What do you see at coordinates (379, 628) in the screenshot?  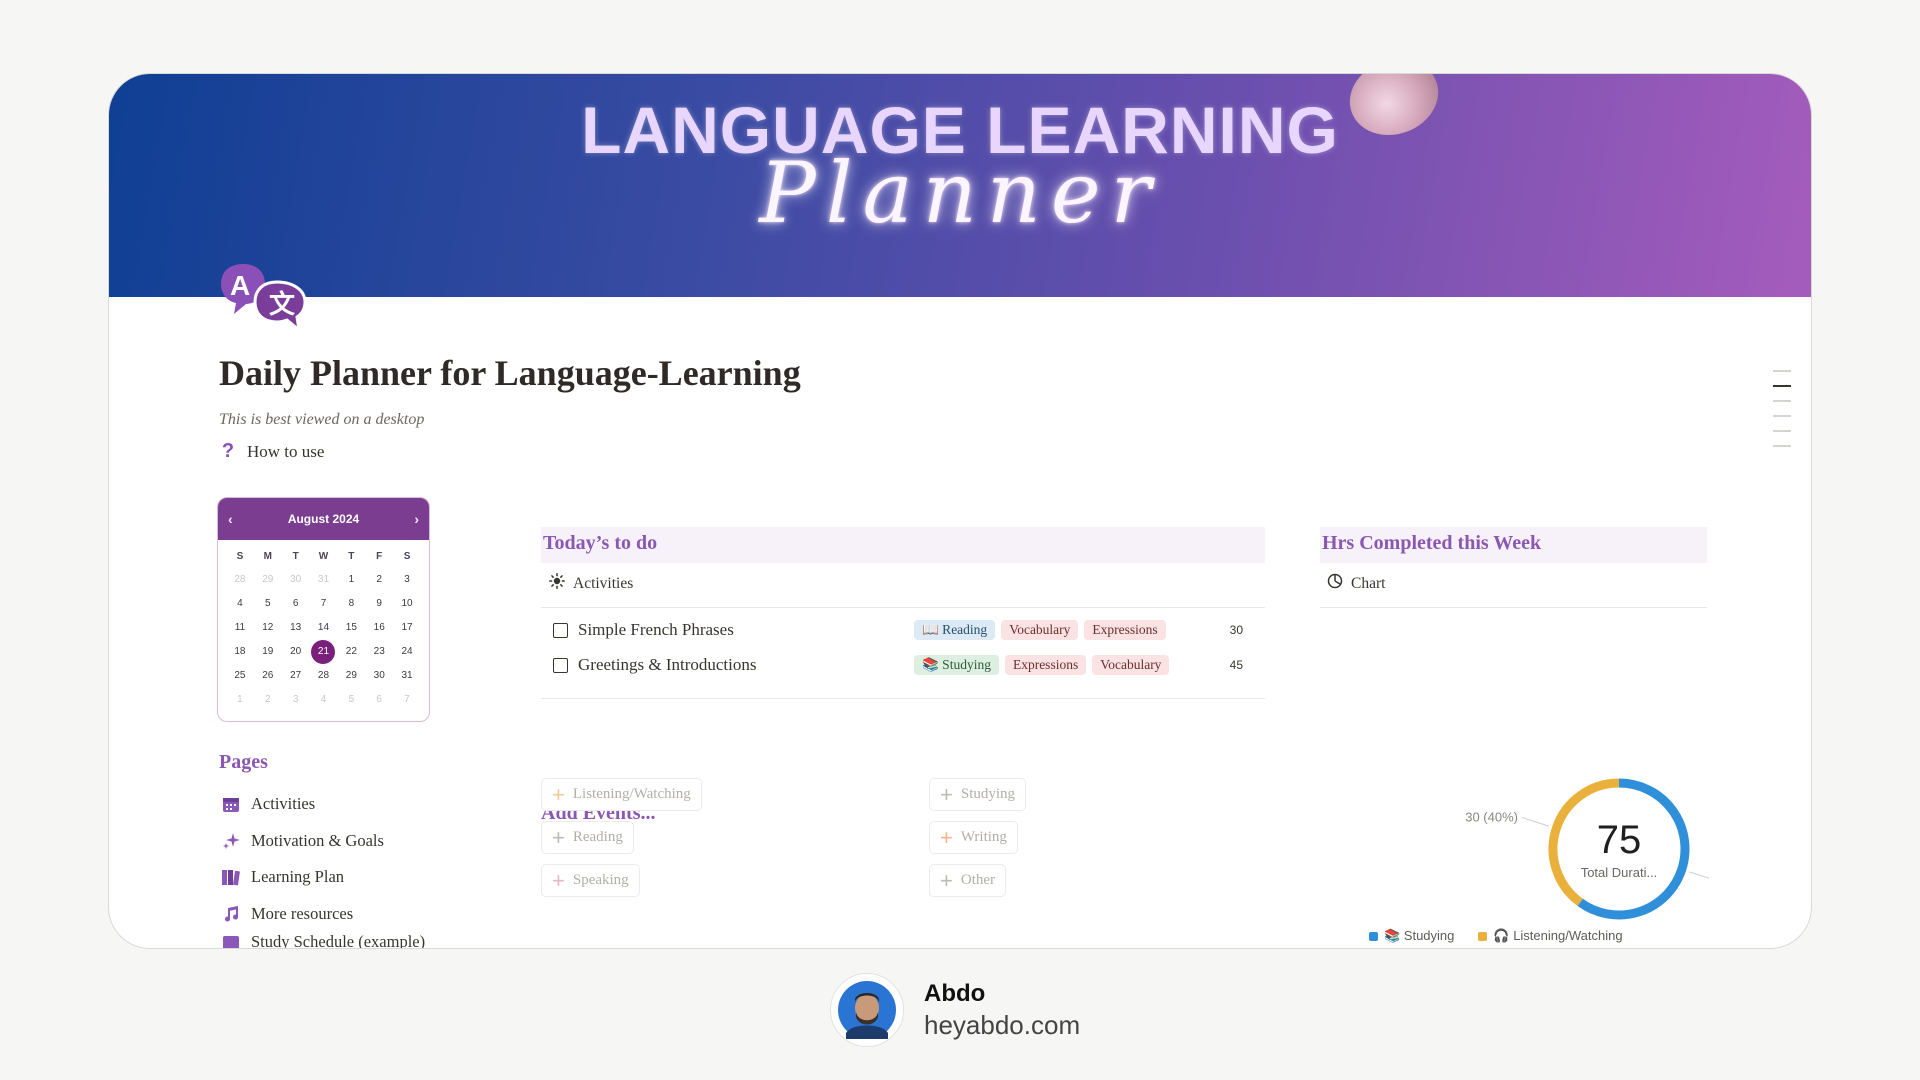 I see `calendar-day: 16` at bounding box center [379, 628].